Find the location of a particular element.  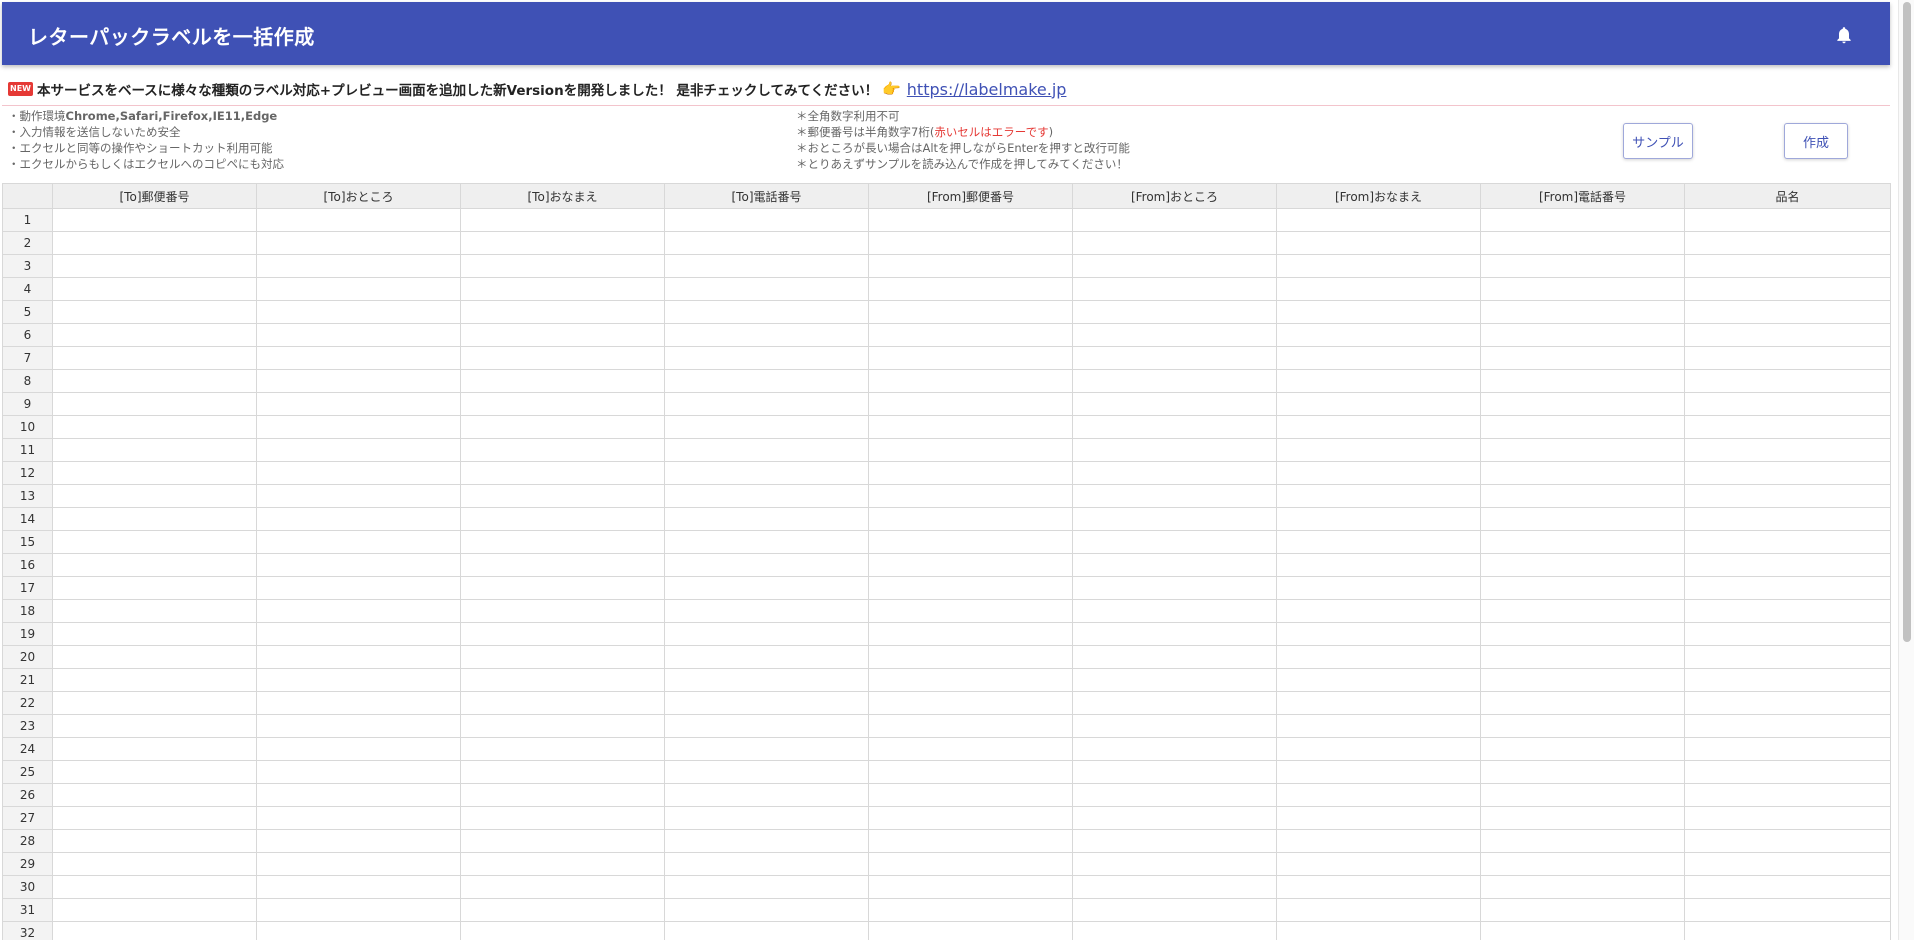

column-header: 品名 is located at coordinates (1787, 196).